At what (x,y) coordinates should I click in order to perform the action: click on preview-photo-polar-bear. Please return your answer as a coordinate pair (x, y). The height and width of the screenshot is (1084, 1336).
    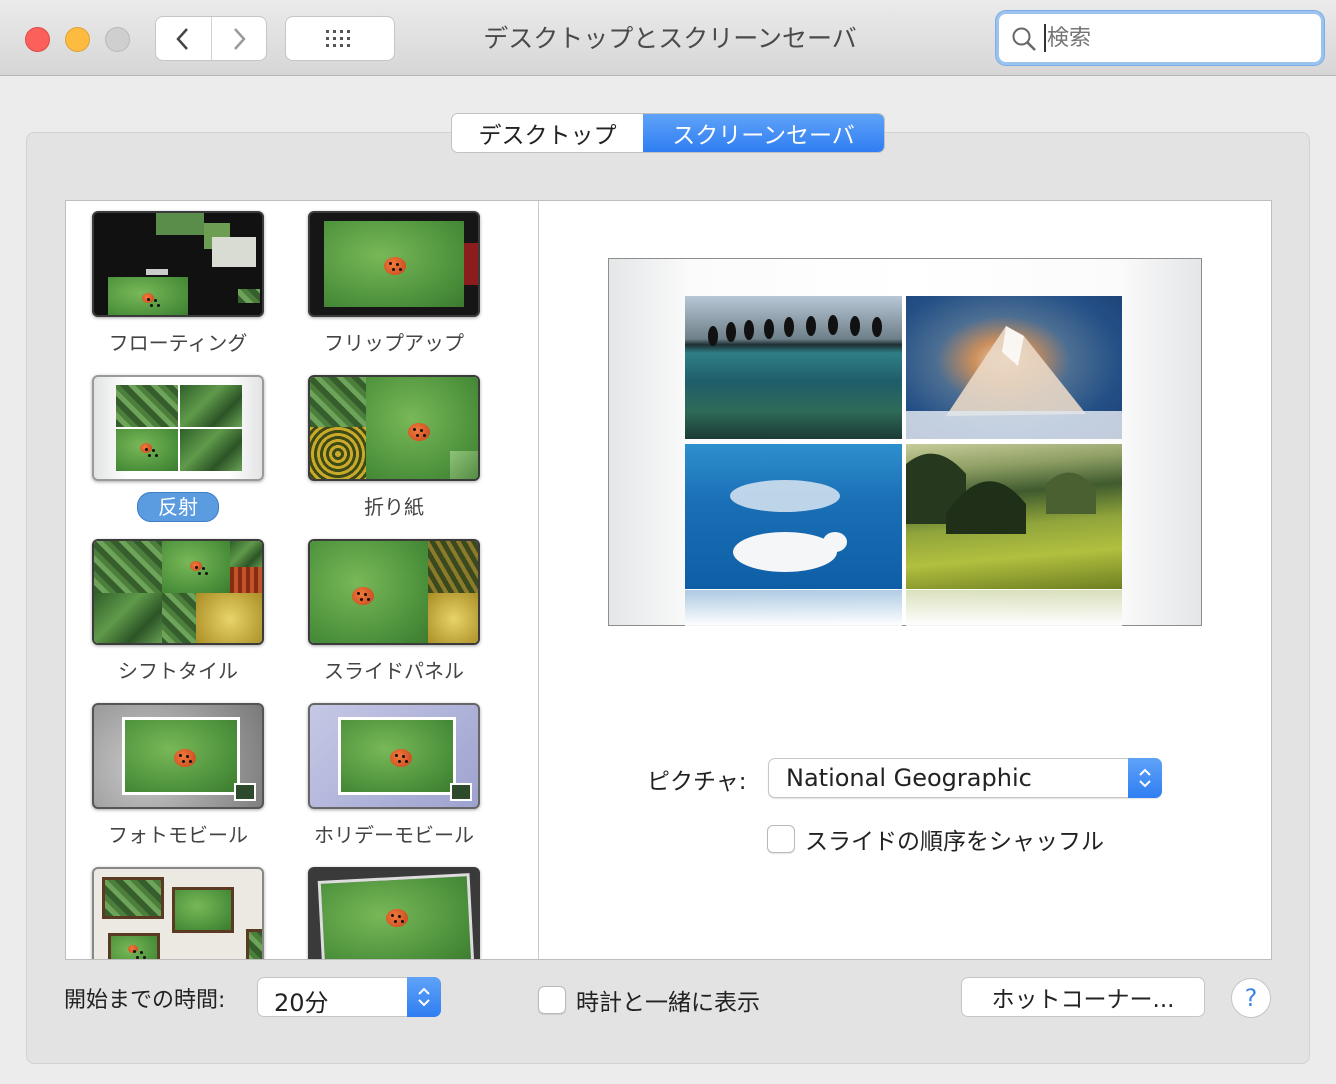
    Looking at the image, I should click on (793, 516).